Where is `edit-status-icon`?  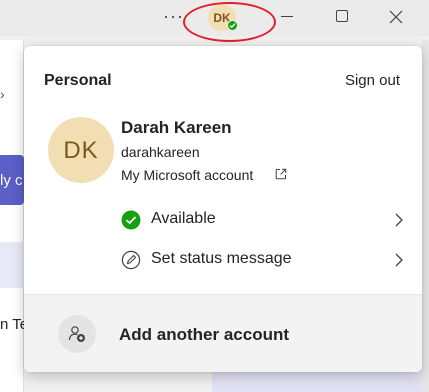 edit-status-icon is located at coordinates (131, 262).